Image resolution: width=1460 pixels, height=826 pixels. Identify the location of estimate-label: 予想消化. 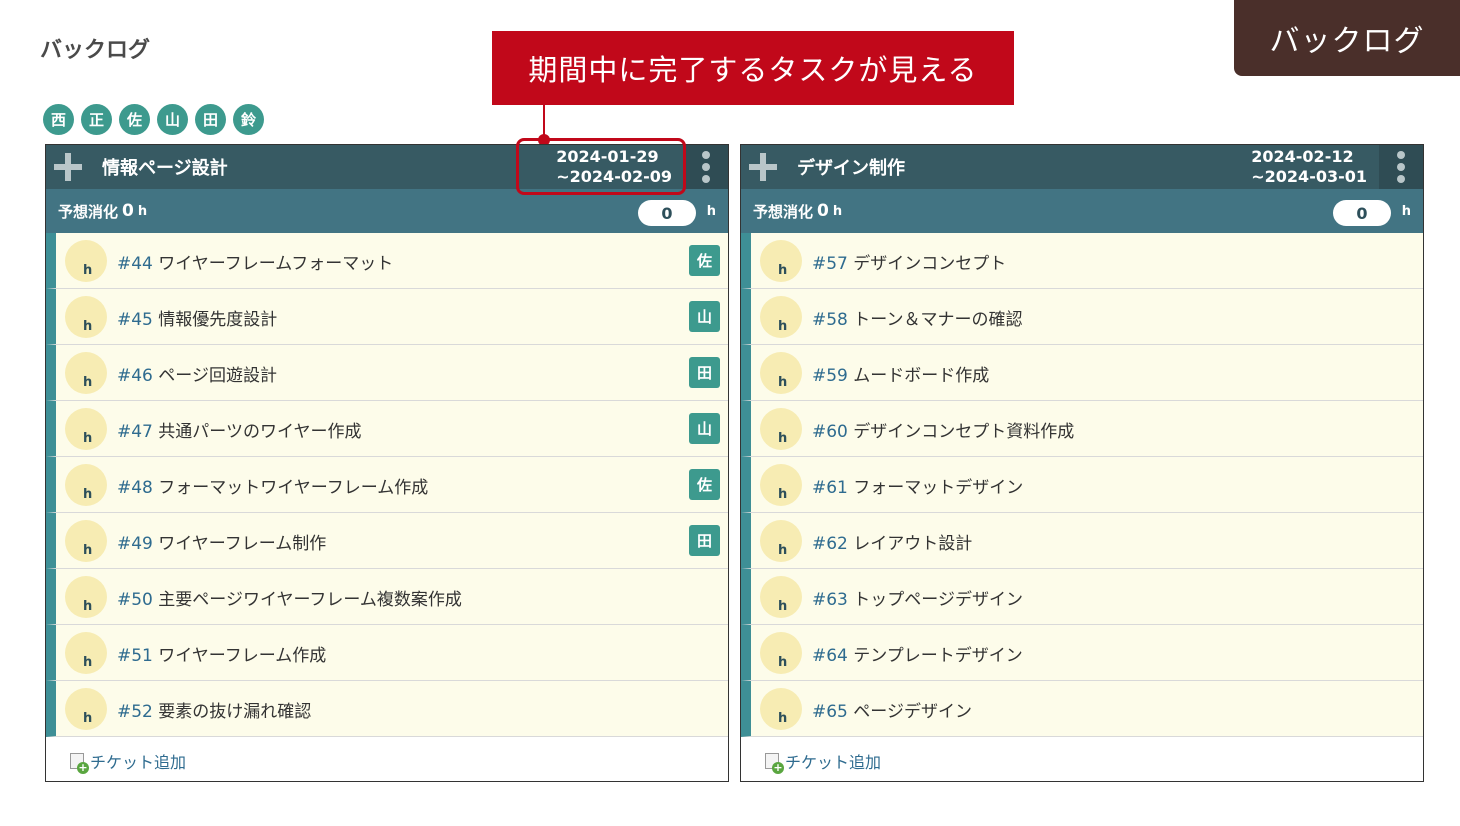
(88, 211).